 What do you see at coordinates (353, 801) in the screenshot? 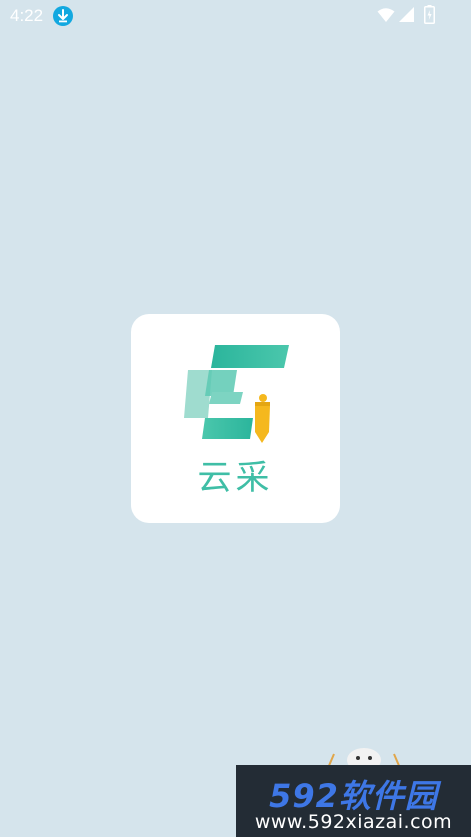
I see `watermark-banner: 592软件园 www.592xiazai.com` at bounding box center [353, 801].